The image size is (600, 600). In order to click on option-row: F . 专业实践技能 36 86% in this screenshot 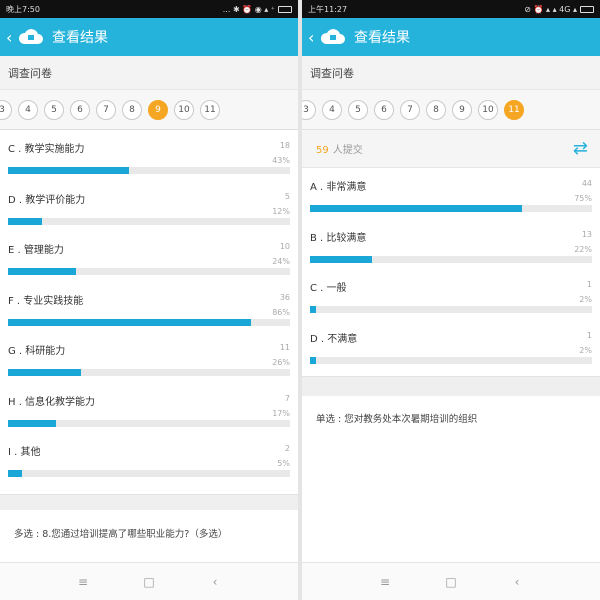, I will do `click(149, 307)`.